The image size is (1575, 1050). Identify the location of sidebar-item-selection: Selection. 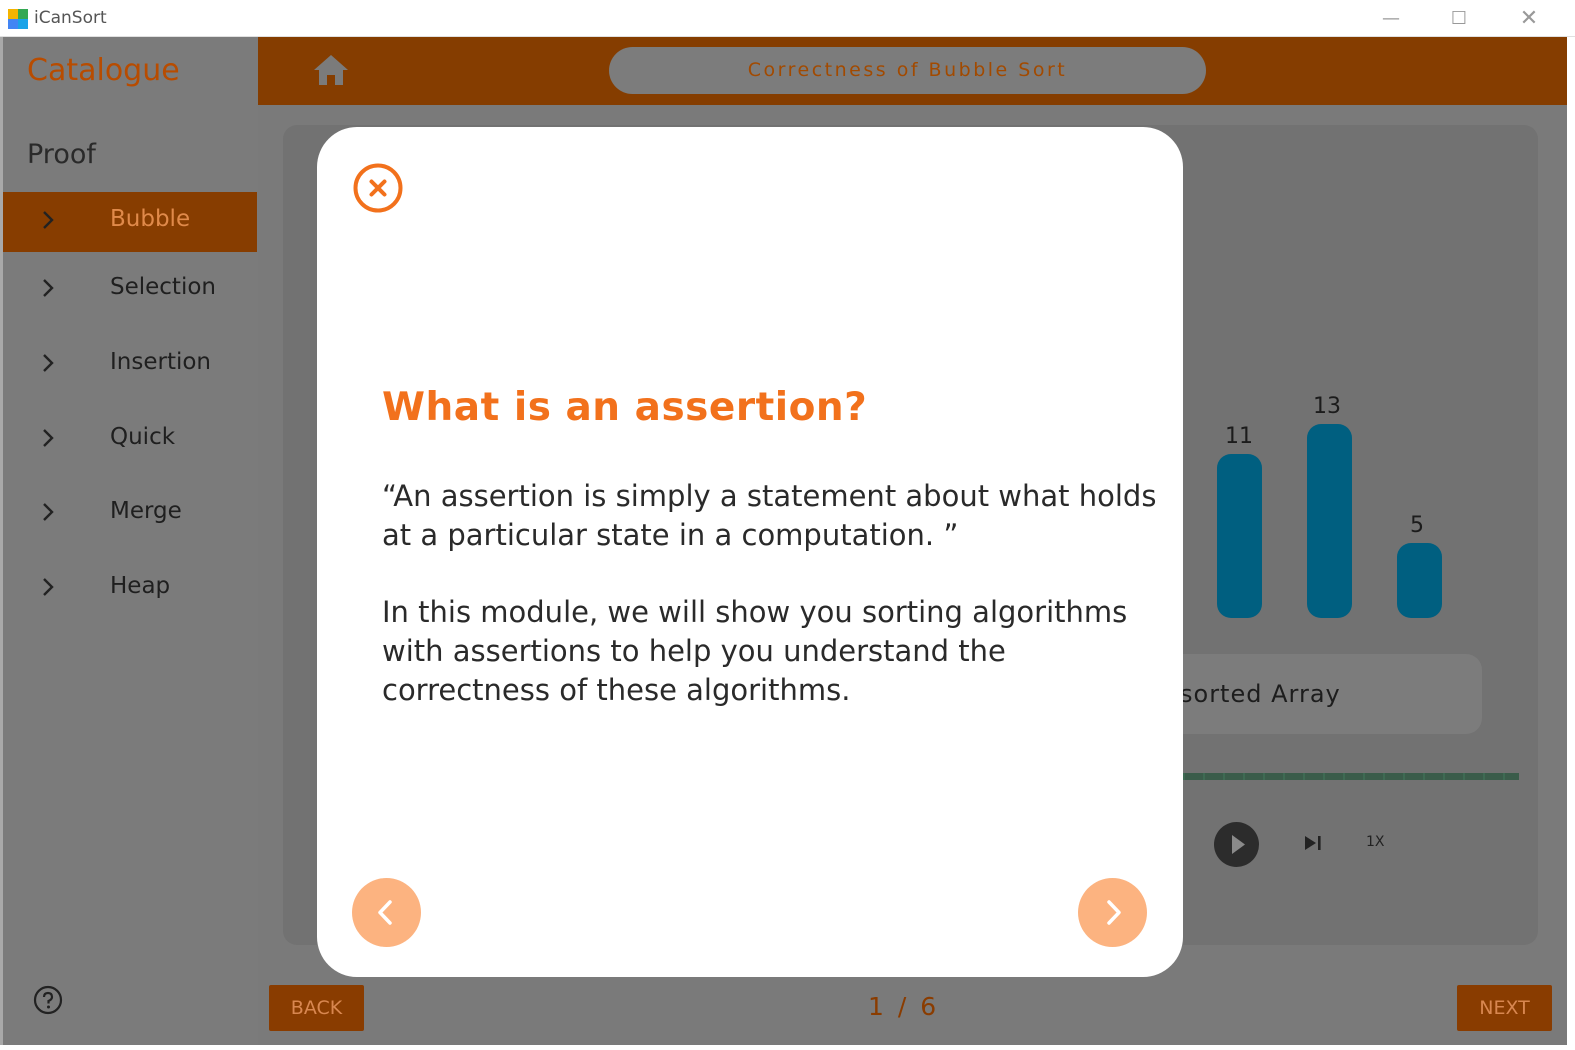
(130, 290).